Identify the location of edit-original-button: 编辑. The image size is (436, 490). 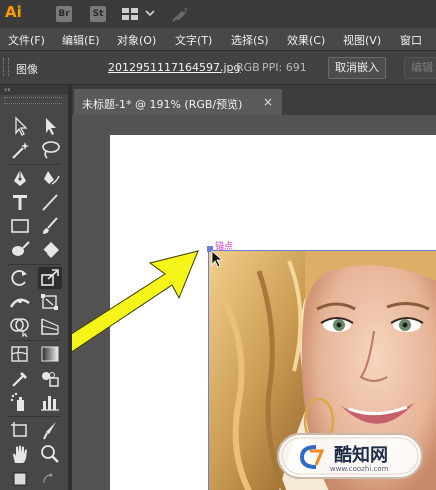
(420, 68).